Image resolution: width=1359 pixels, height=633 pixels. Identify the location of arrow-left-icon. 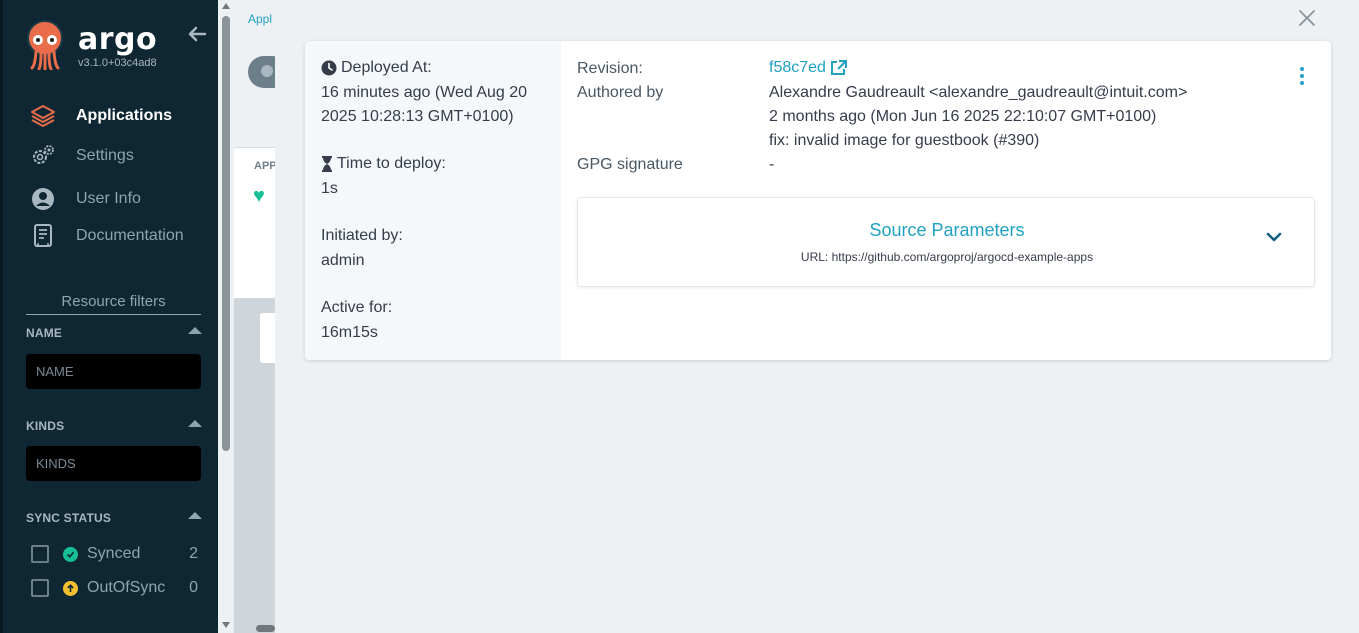
(197, 34).